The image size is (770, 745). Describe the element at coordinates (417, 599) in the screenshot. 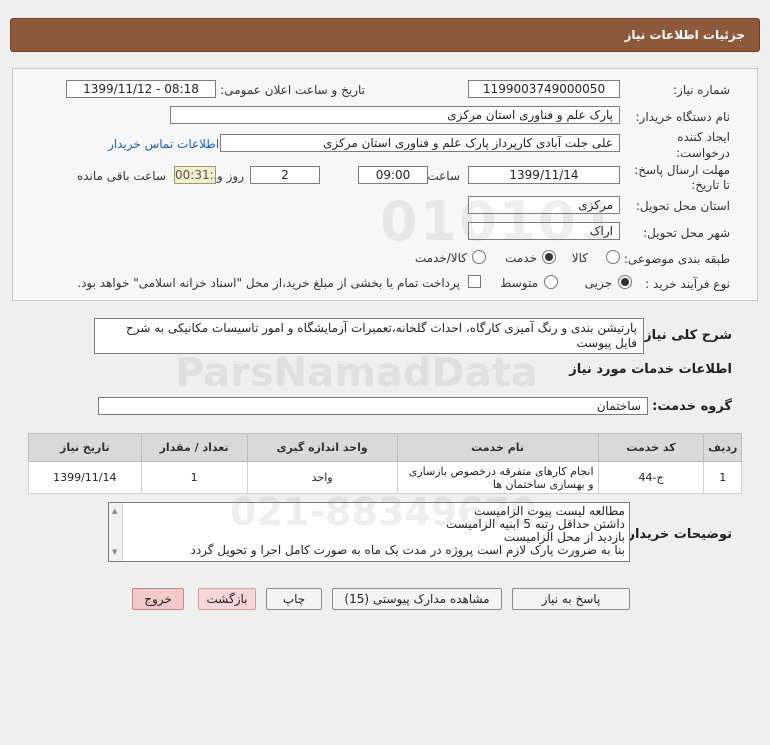

I see `attachments-button: مشاهده مدارک پیوستی (15)` at that location.